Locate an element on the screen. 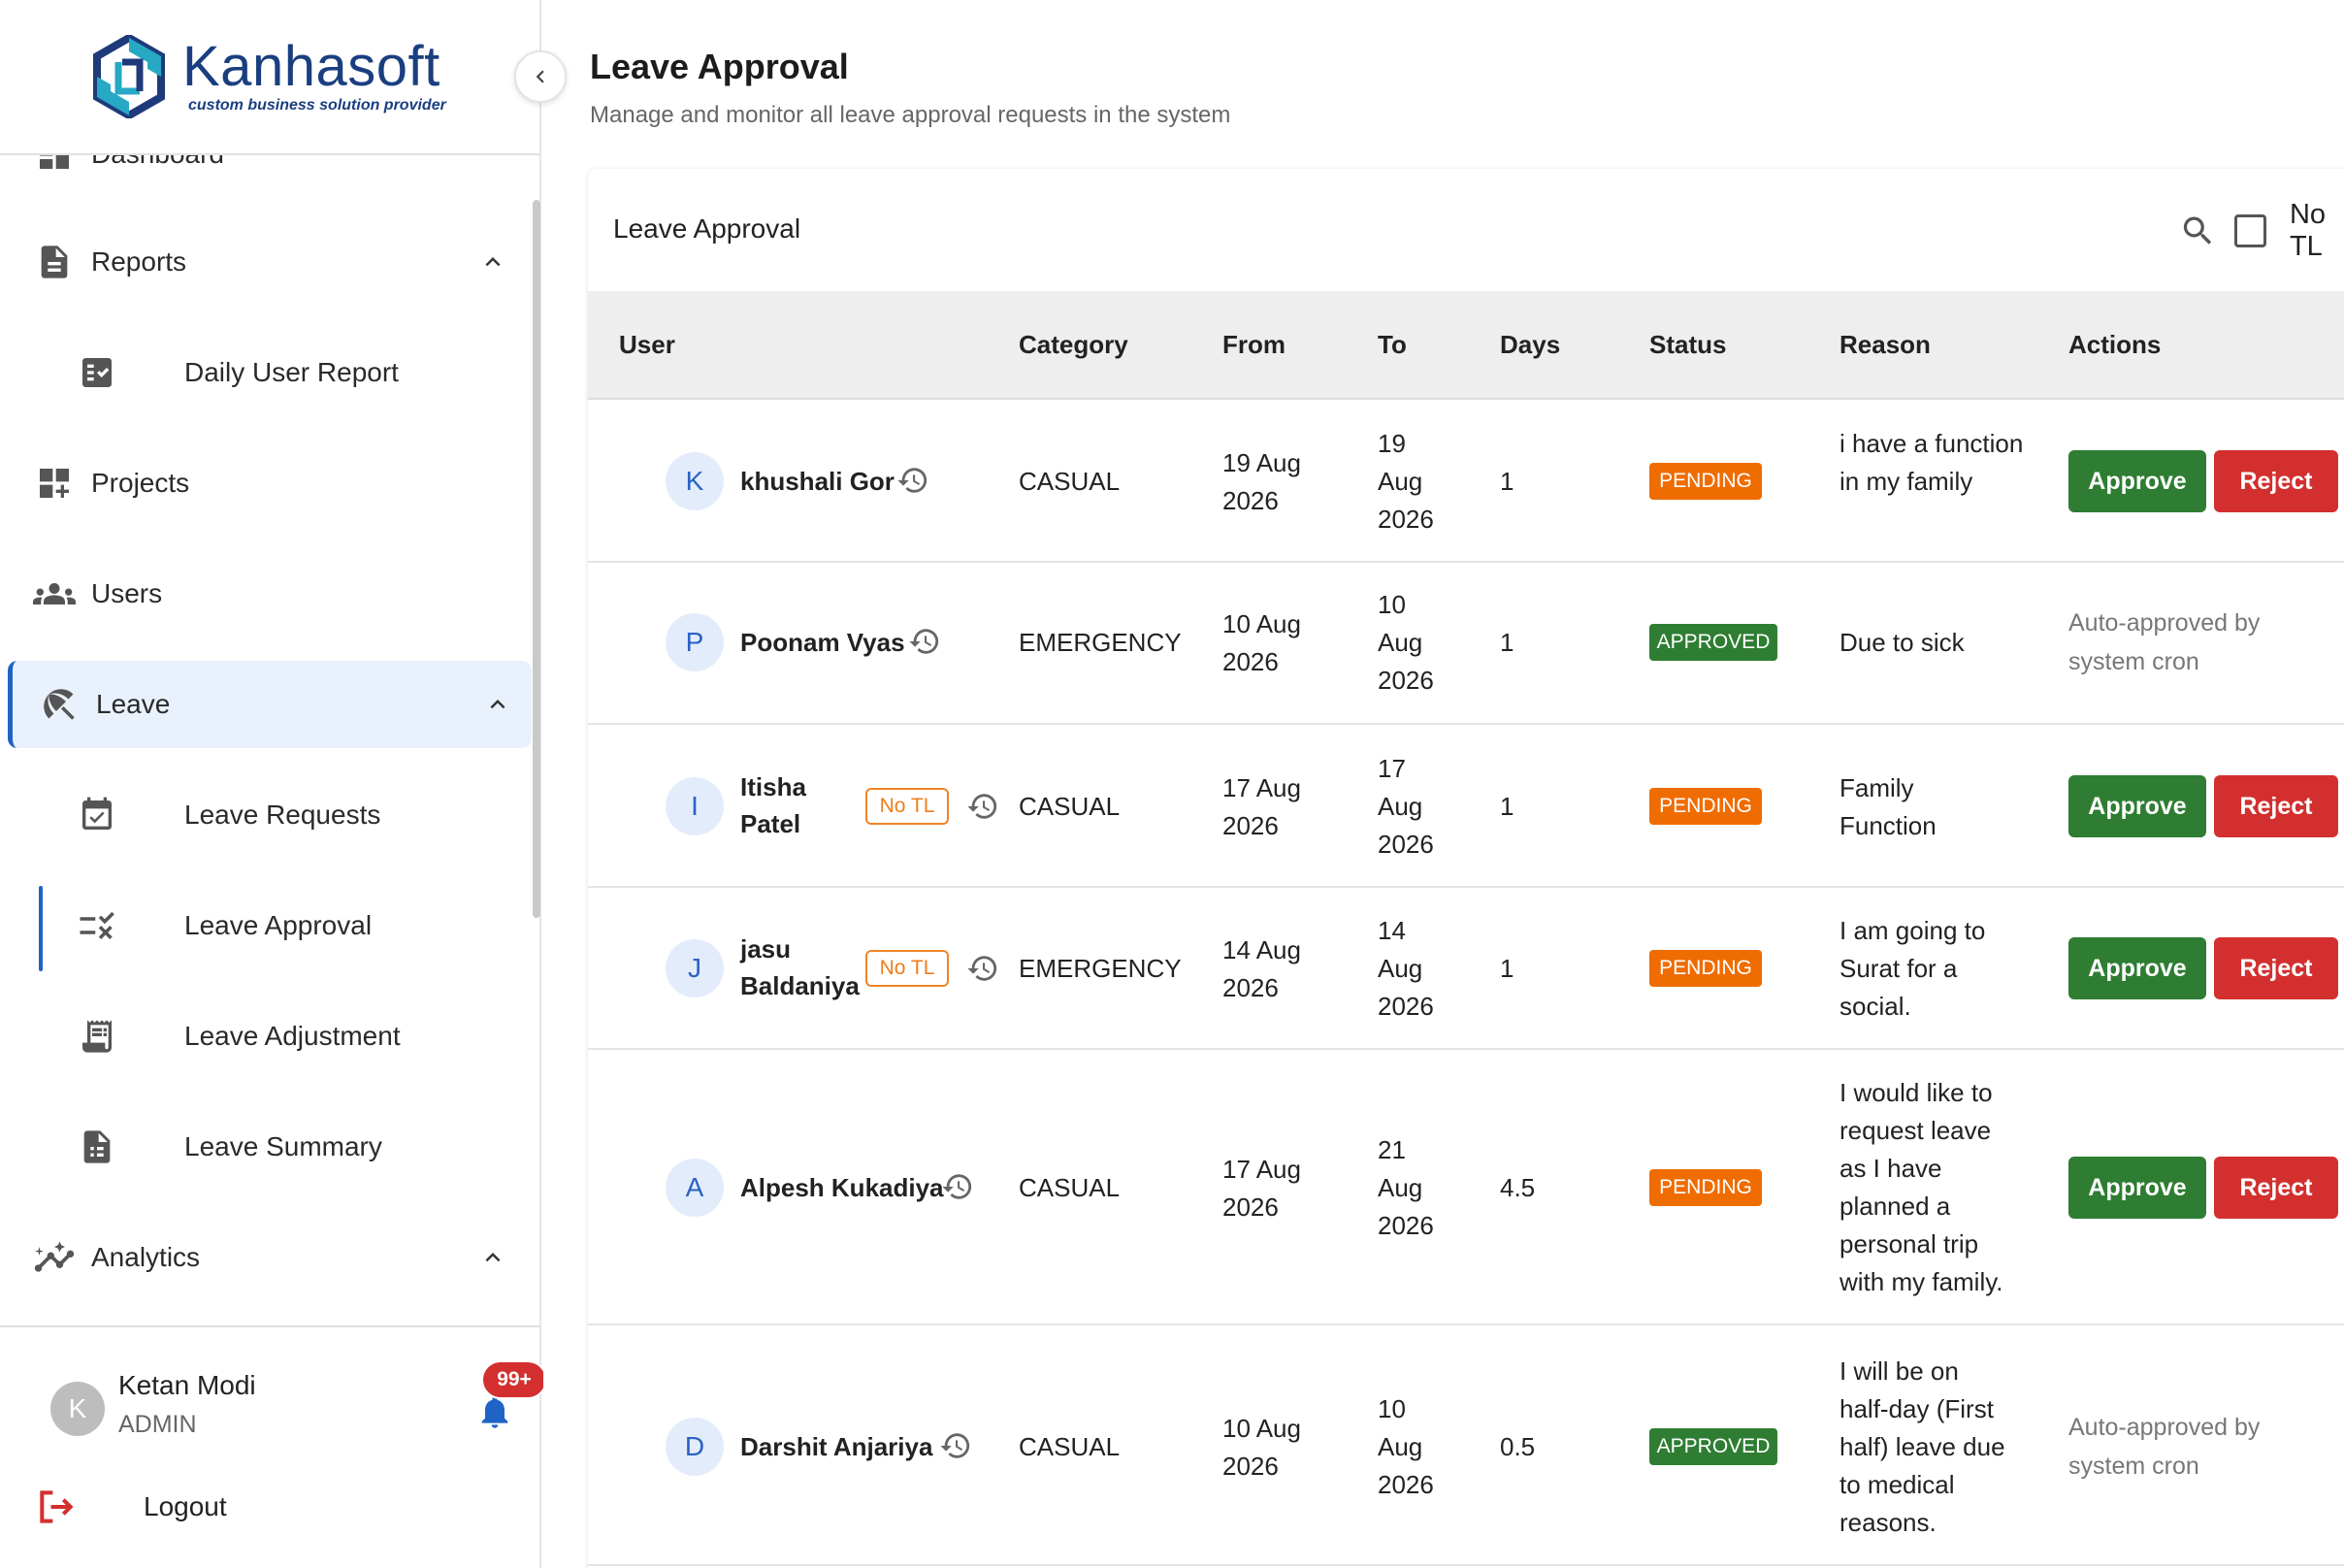 Image resolution: width=2344 pixels, height=1568 pixels. card-title: Leave Approval is located at coordinates (707, 228).